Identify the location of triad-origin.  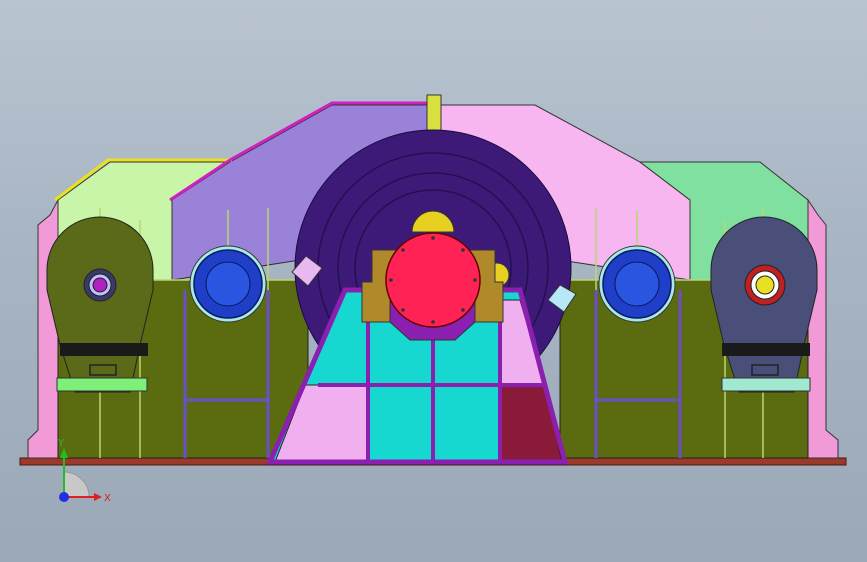
(64, 497).